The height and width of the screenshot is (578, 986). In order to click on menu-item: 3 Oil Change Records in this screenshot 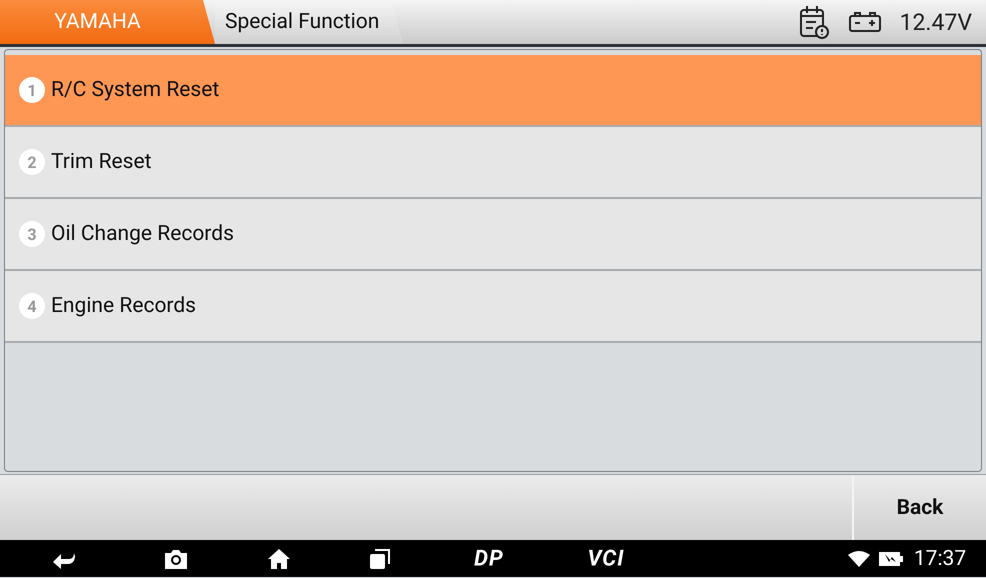, I will do `click(493, 235)`.